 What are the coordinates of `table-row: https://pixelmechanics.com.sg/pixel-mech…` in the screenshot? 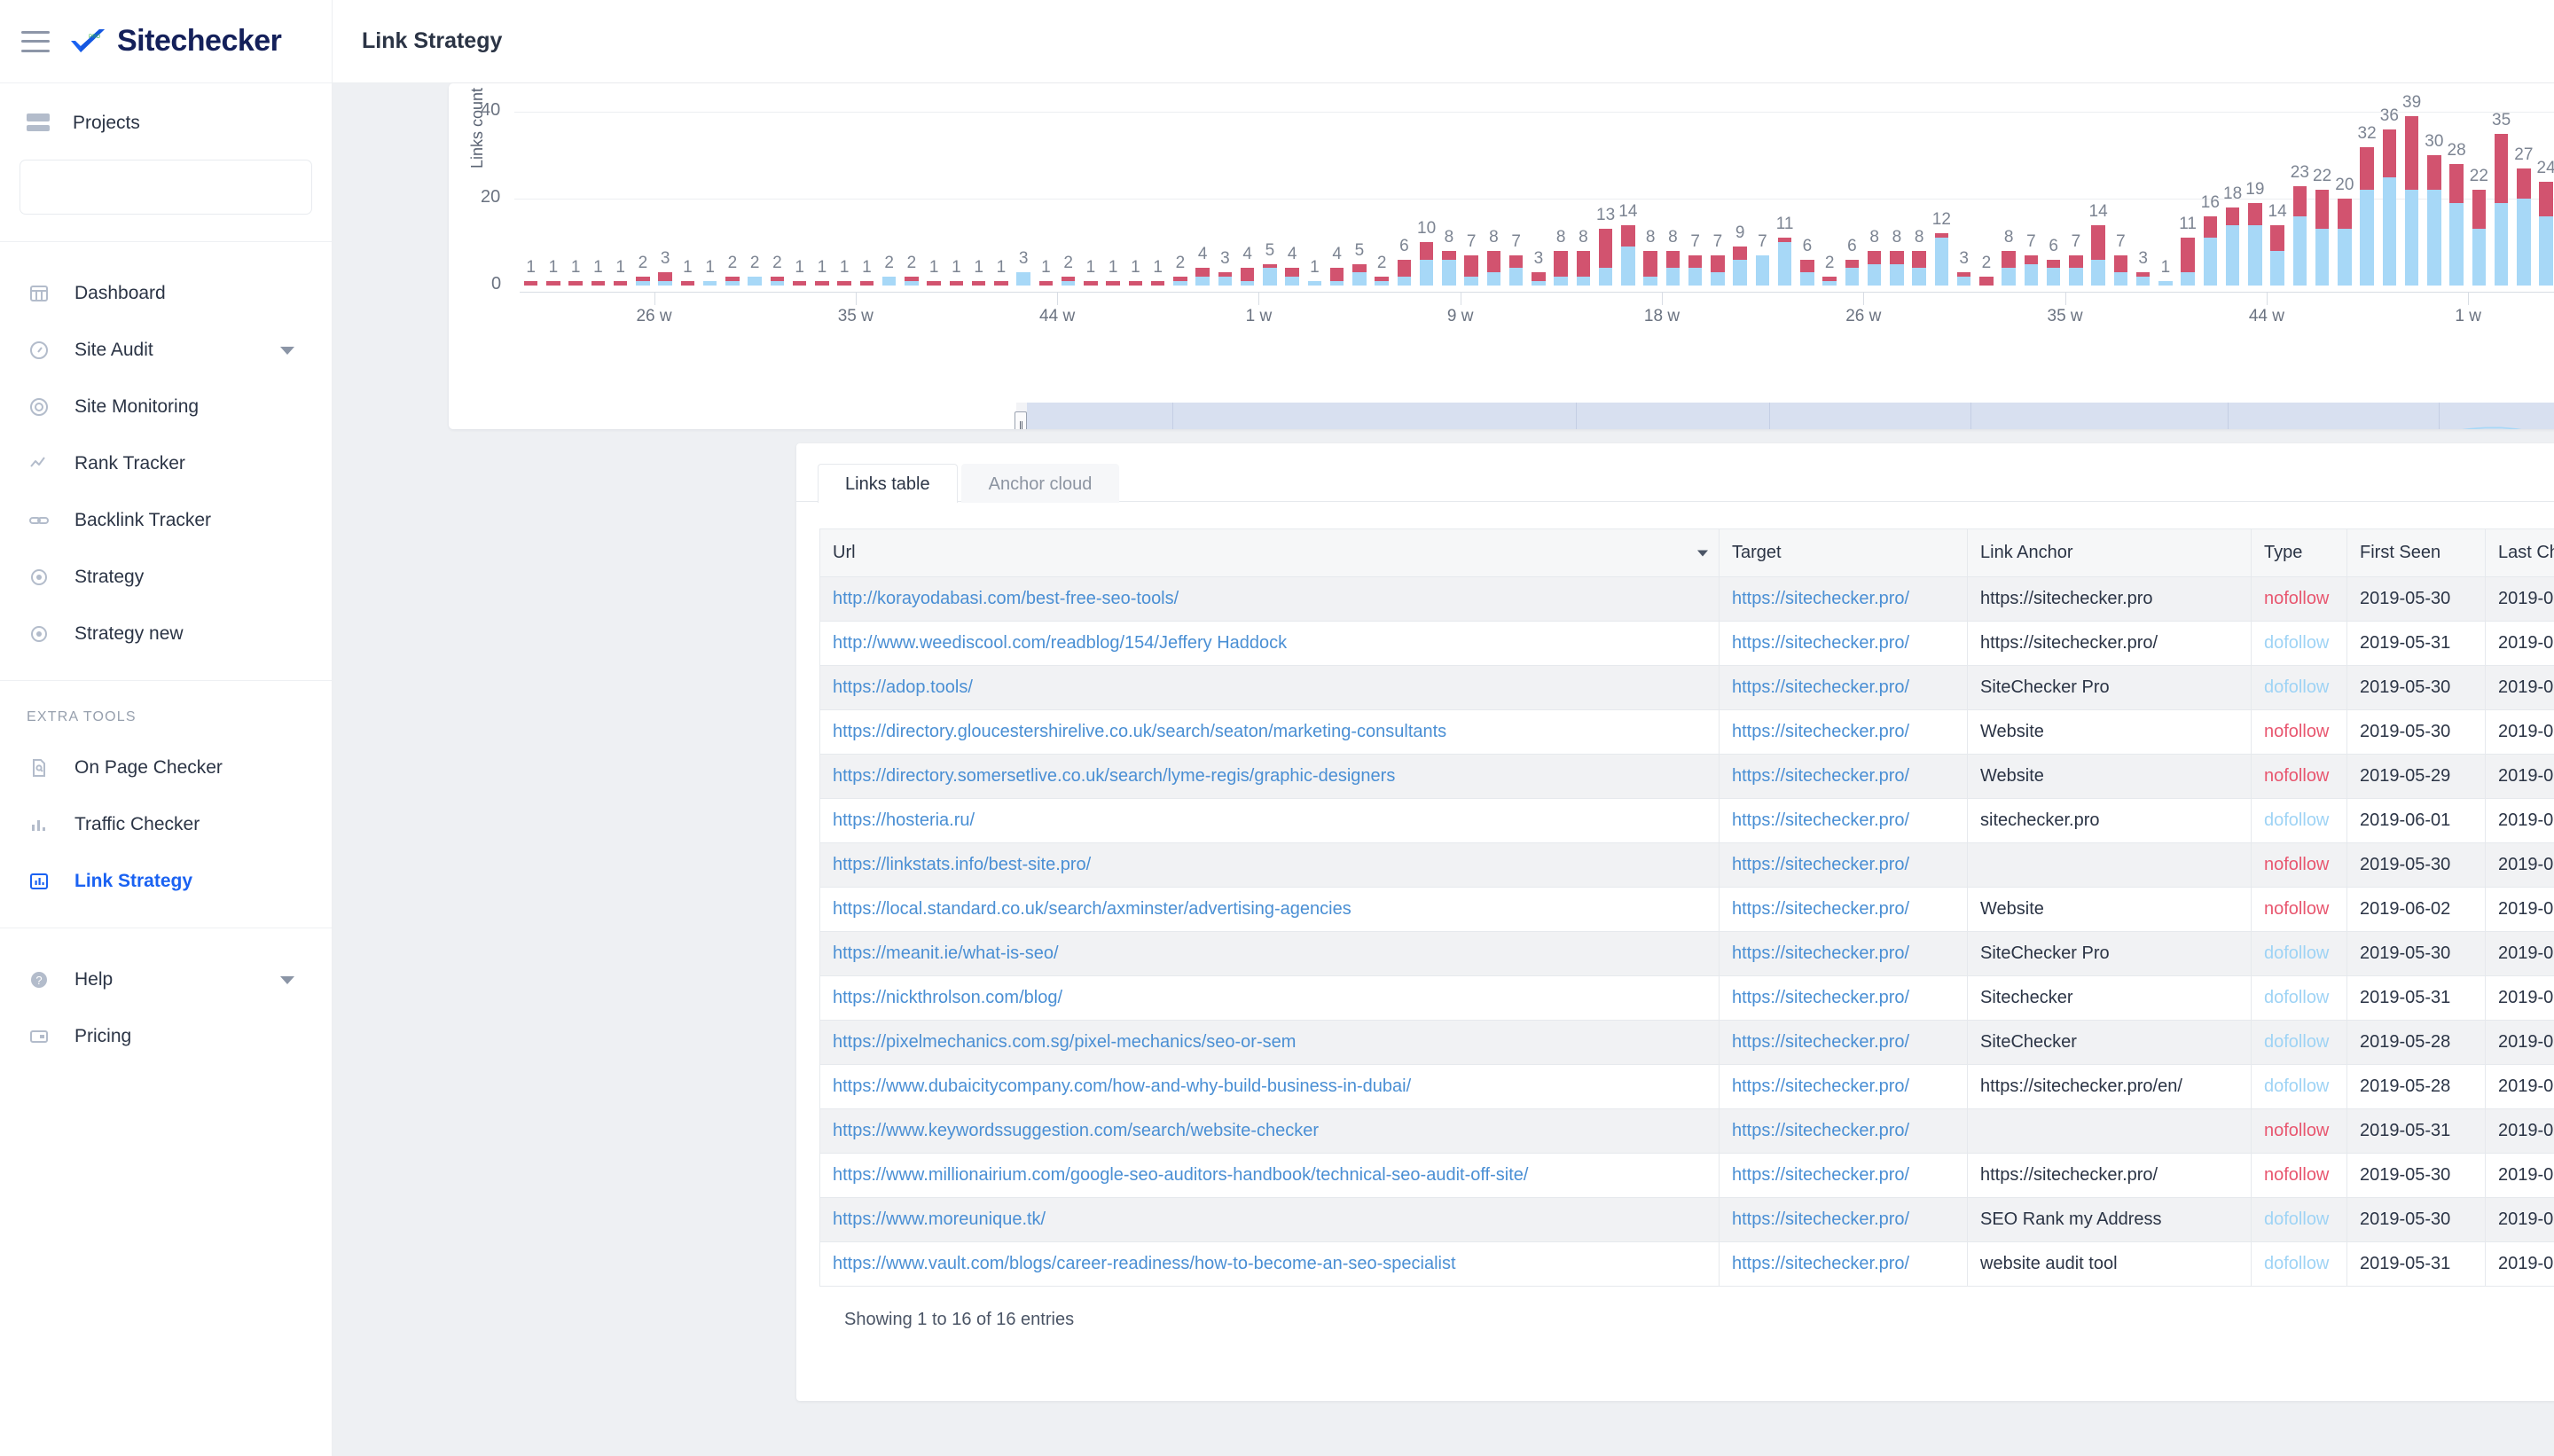 It's located at (1686, 1042).